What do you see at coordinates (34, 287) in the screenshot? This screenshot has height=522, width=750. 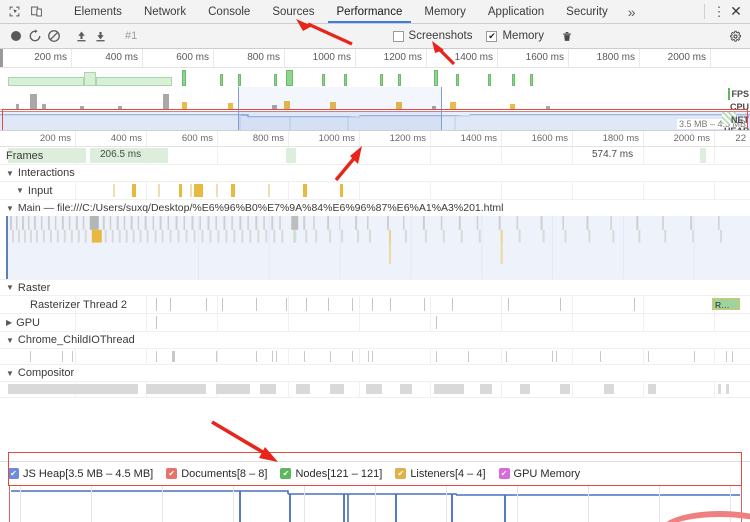 I see `raster-label-text: Raster` at bounding box center [34, 287].